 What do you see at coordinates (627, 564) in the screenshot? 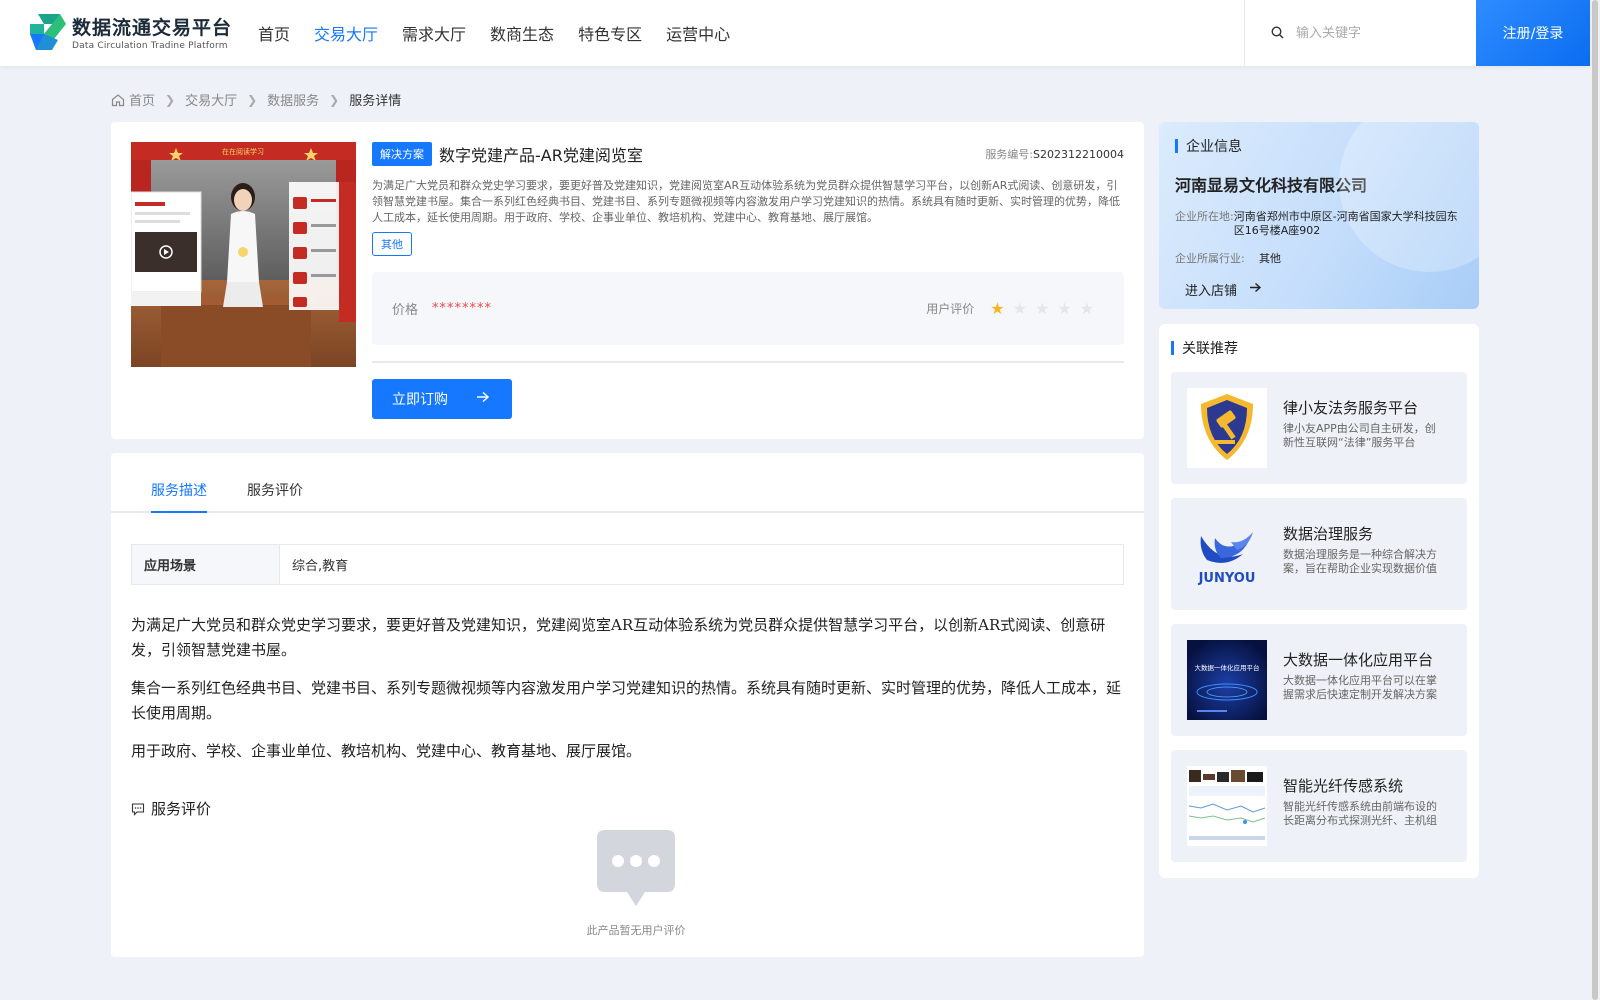
I see `application-scene-table: 应用场景 综合,教育` at bounding box center [627, 564].